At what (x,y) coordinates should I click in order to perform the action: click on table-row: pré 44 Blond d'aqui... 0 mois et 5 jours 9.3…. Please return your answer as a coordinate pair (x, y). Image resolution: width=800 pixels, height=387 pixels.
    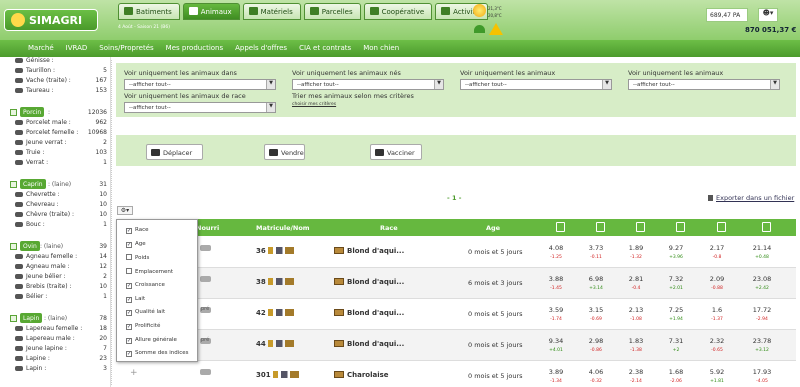
    Looking at the image, I should click on (456, 345).